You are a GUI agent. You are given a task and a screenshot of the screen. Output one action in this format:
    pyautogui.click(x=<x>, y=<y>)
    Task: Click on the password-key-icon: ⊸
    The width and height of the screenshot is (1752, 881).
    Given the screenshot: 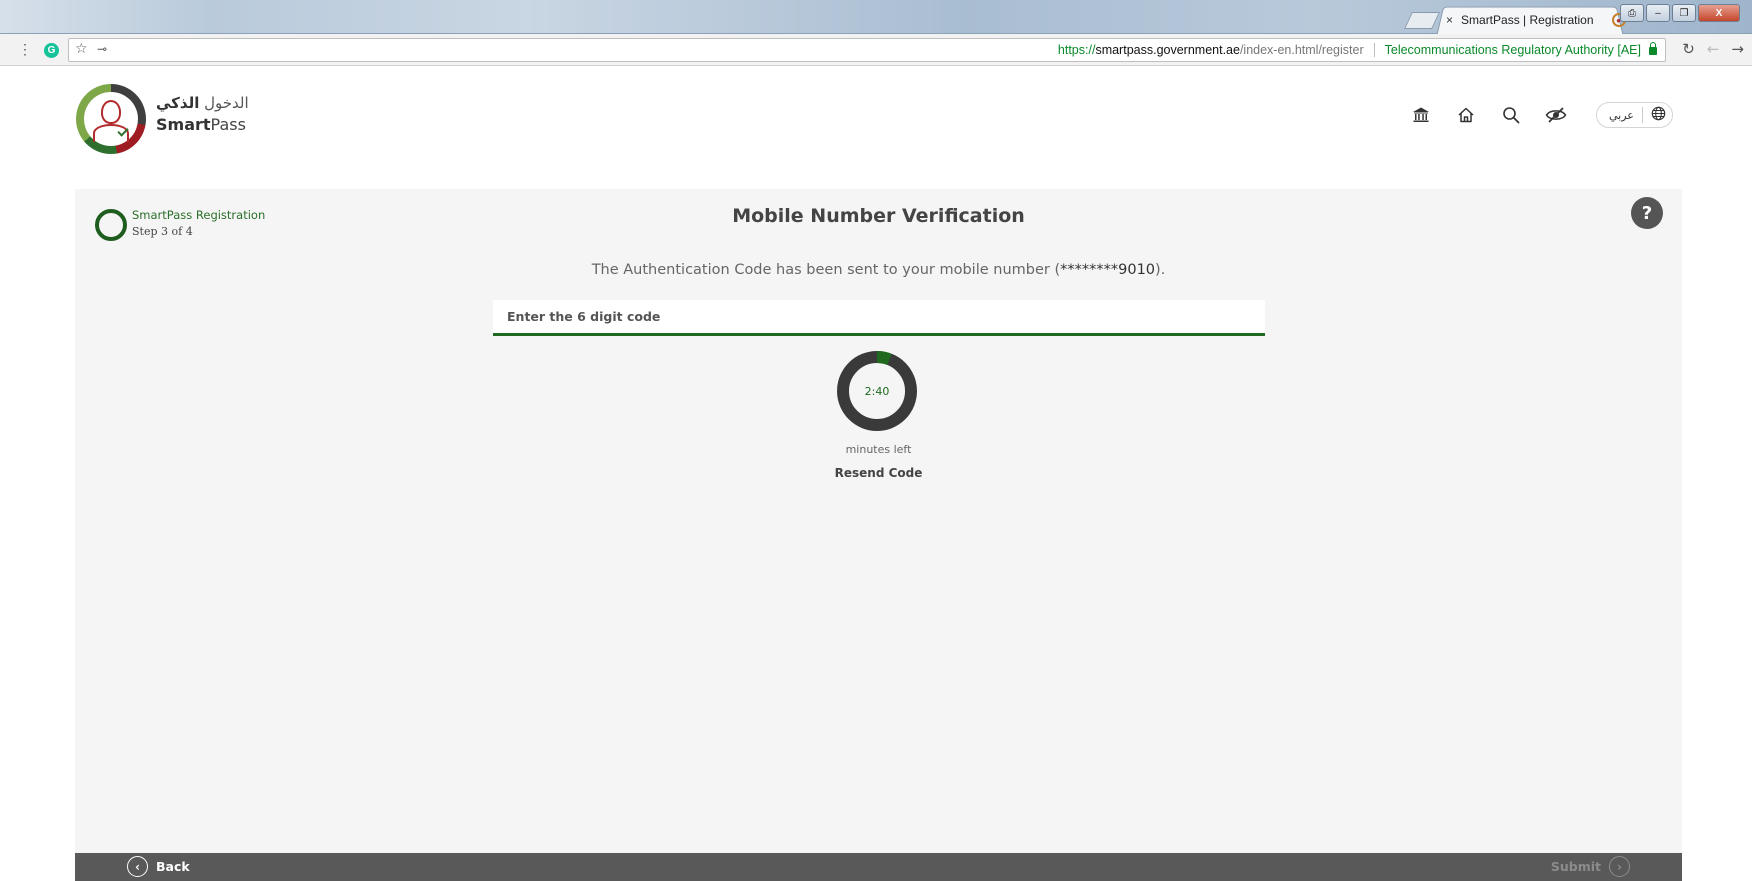 What is the action you would take?
    pyautogui.click(x=102, y=49)
    